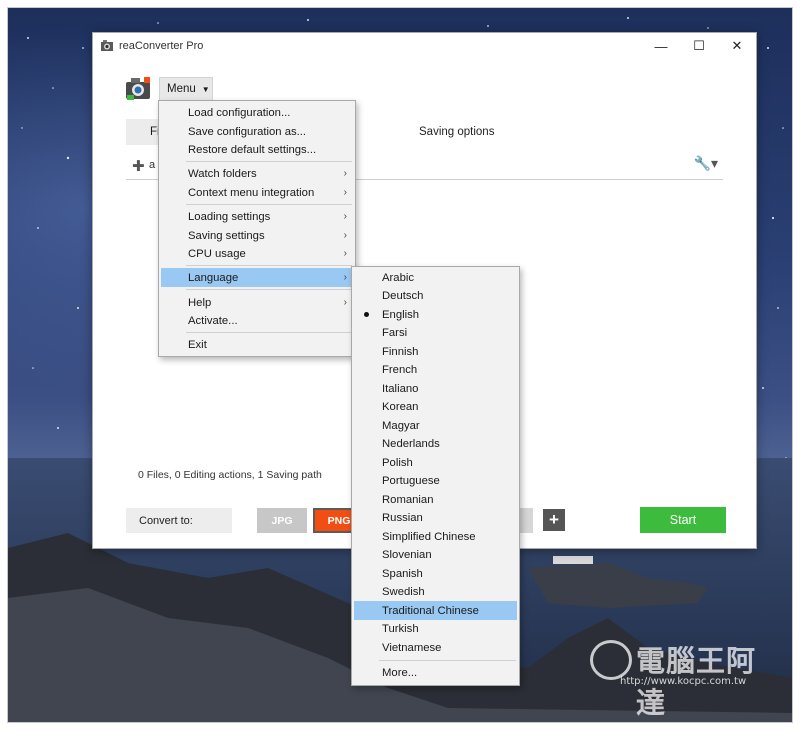  What do you see at coordinates (257, 302) in the screenshot?
I see `menu-item-help: Help ›` at bounding box center [257, 302].